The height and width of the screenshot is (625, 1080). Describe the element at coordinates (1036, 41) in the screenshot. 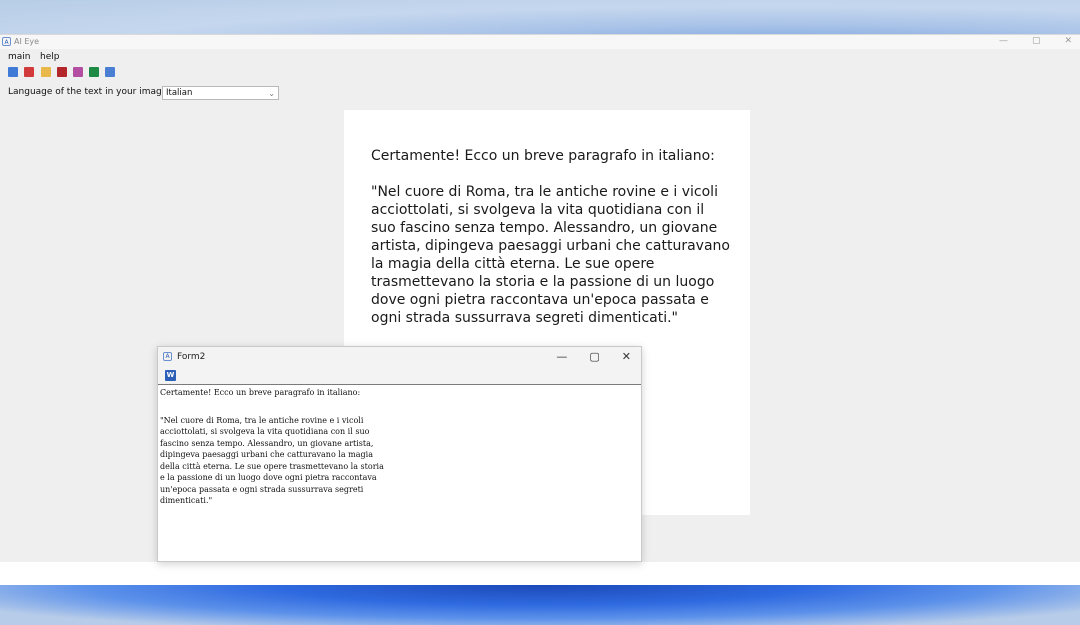

I see `maximize-button: ▢` at that location.